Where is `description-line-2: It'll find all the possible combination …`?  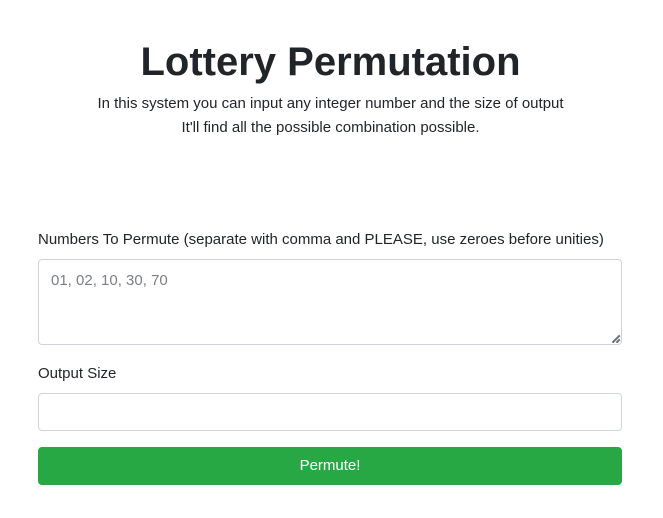 description-line-2: It'll find all the possible combination … is located at coordinates (330, 127).